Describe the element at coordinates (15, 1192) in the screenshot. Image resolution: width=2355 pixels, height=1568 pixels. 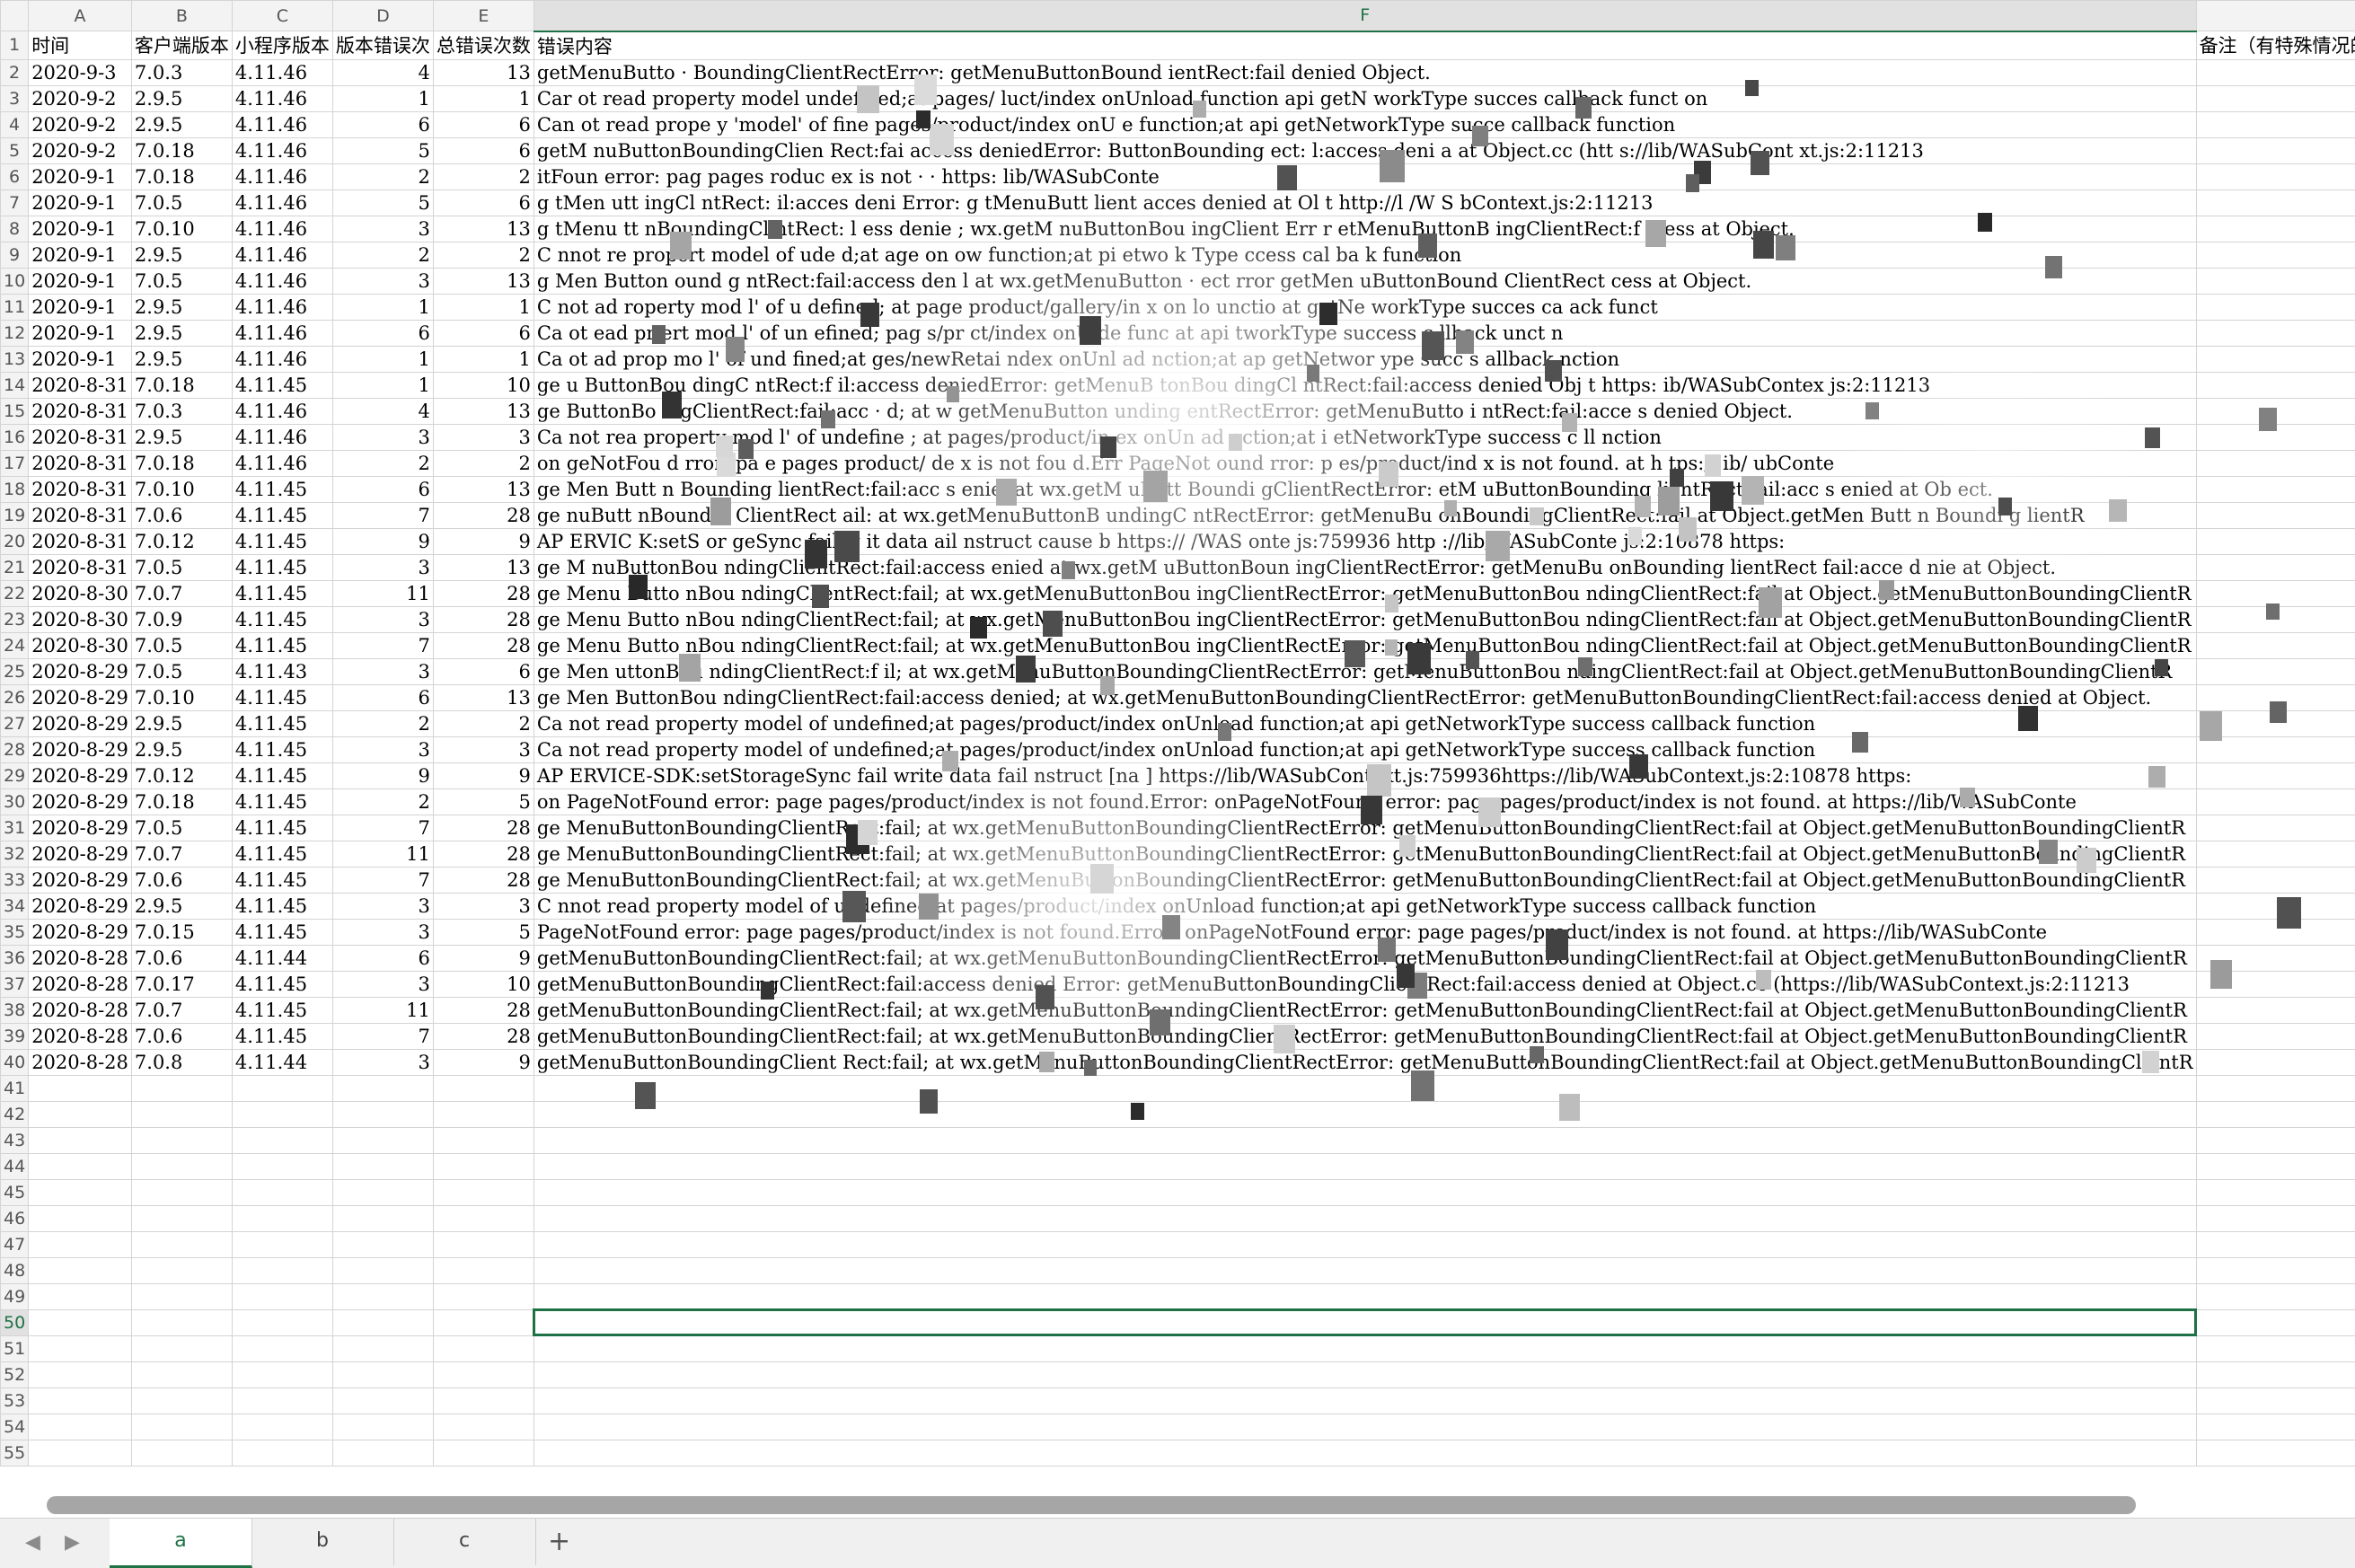
I see `row-header: 45` at that location.